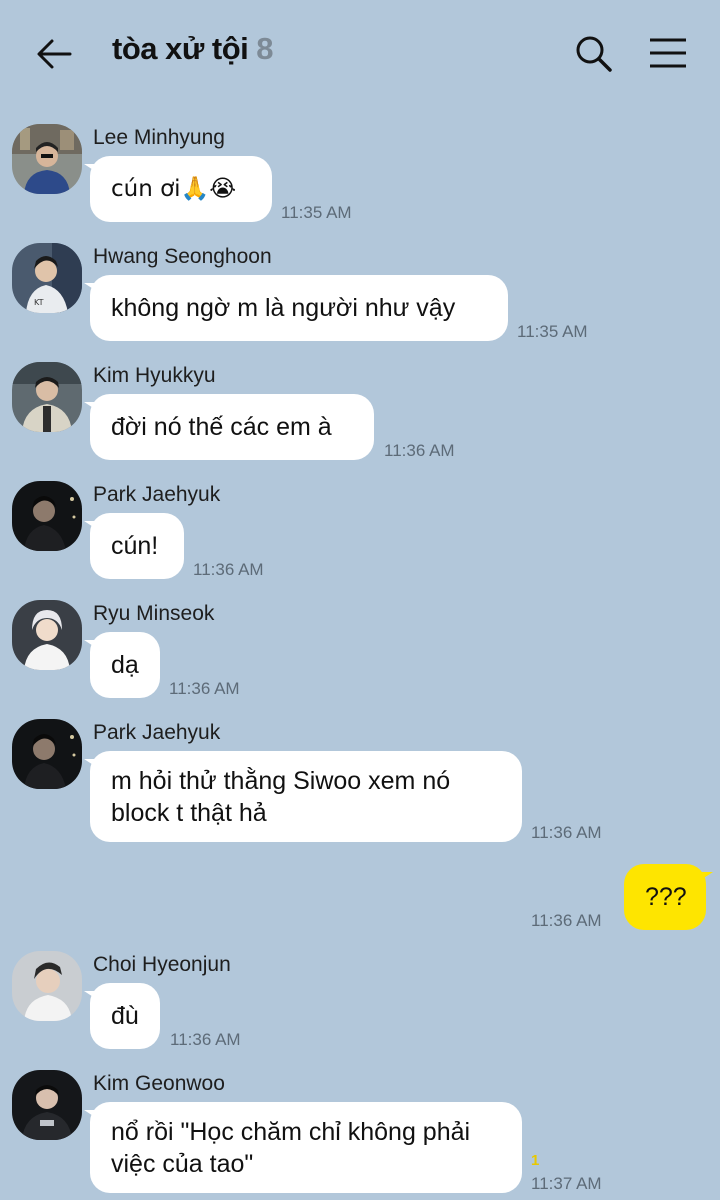 Image resolution: width=720 pixels, height=1200 pixels. What do you see at coordinates (159, 1083) in the screenshot?
I see `sender-name: Kim Geonwoo` at bounding box center [159, 1083].